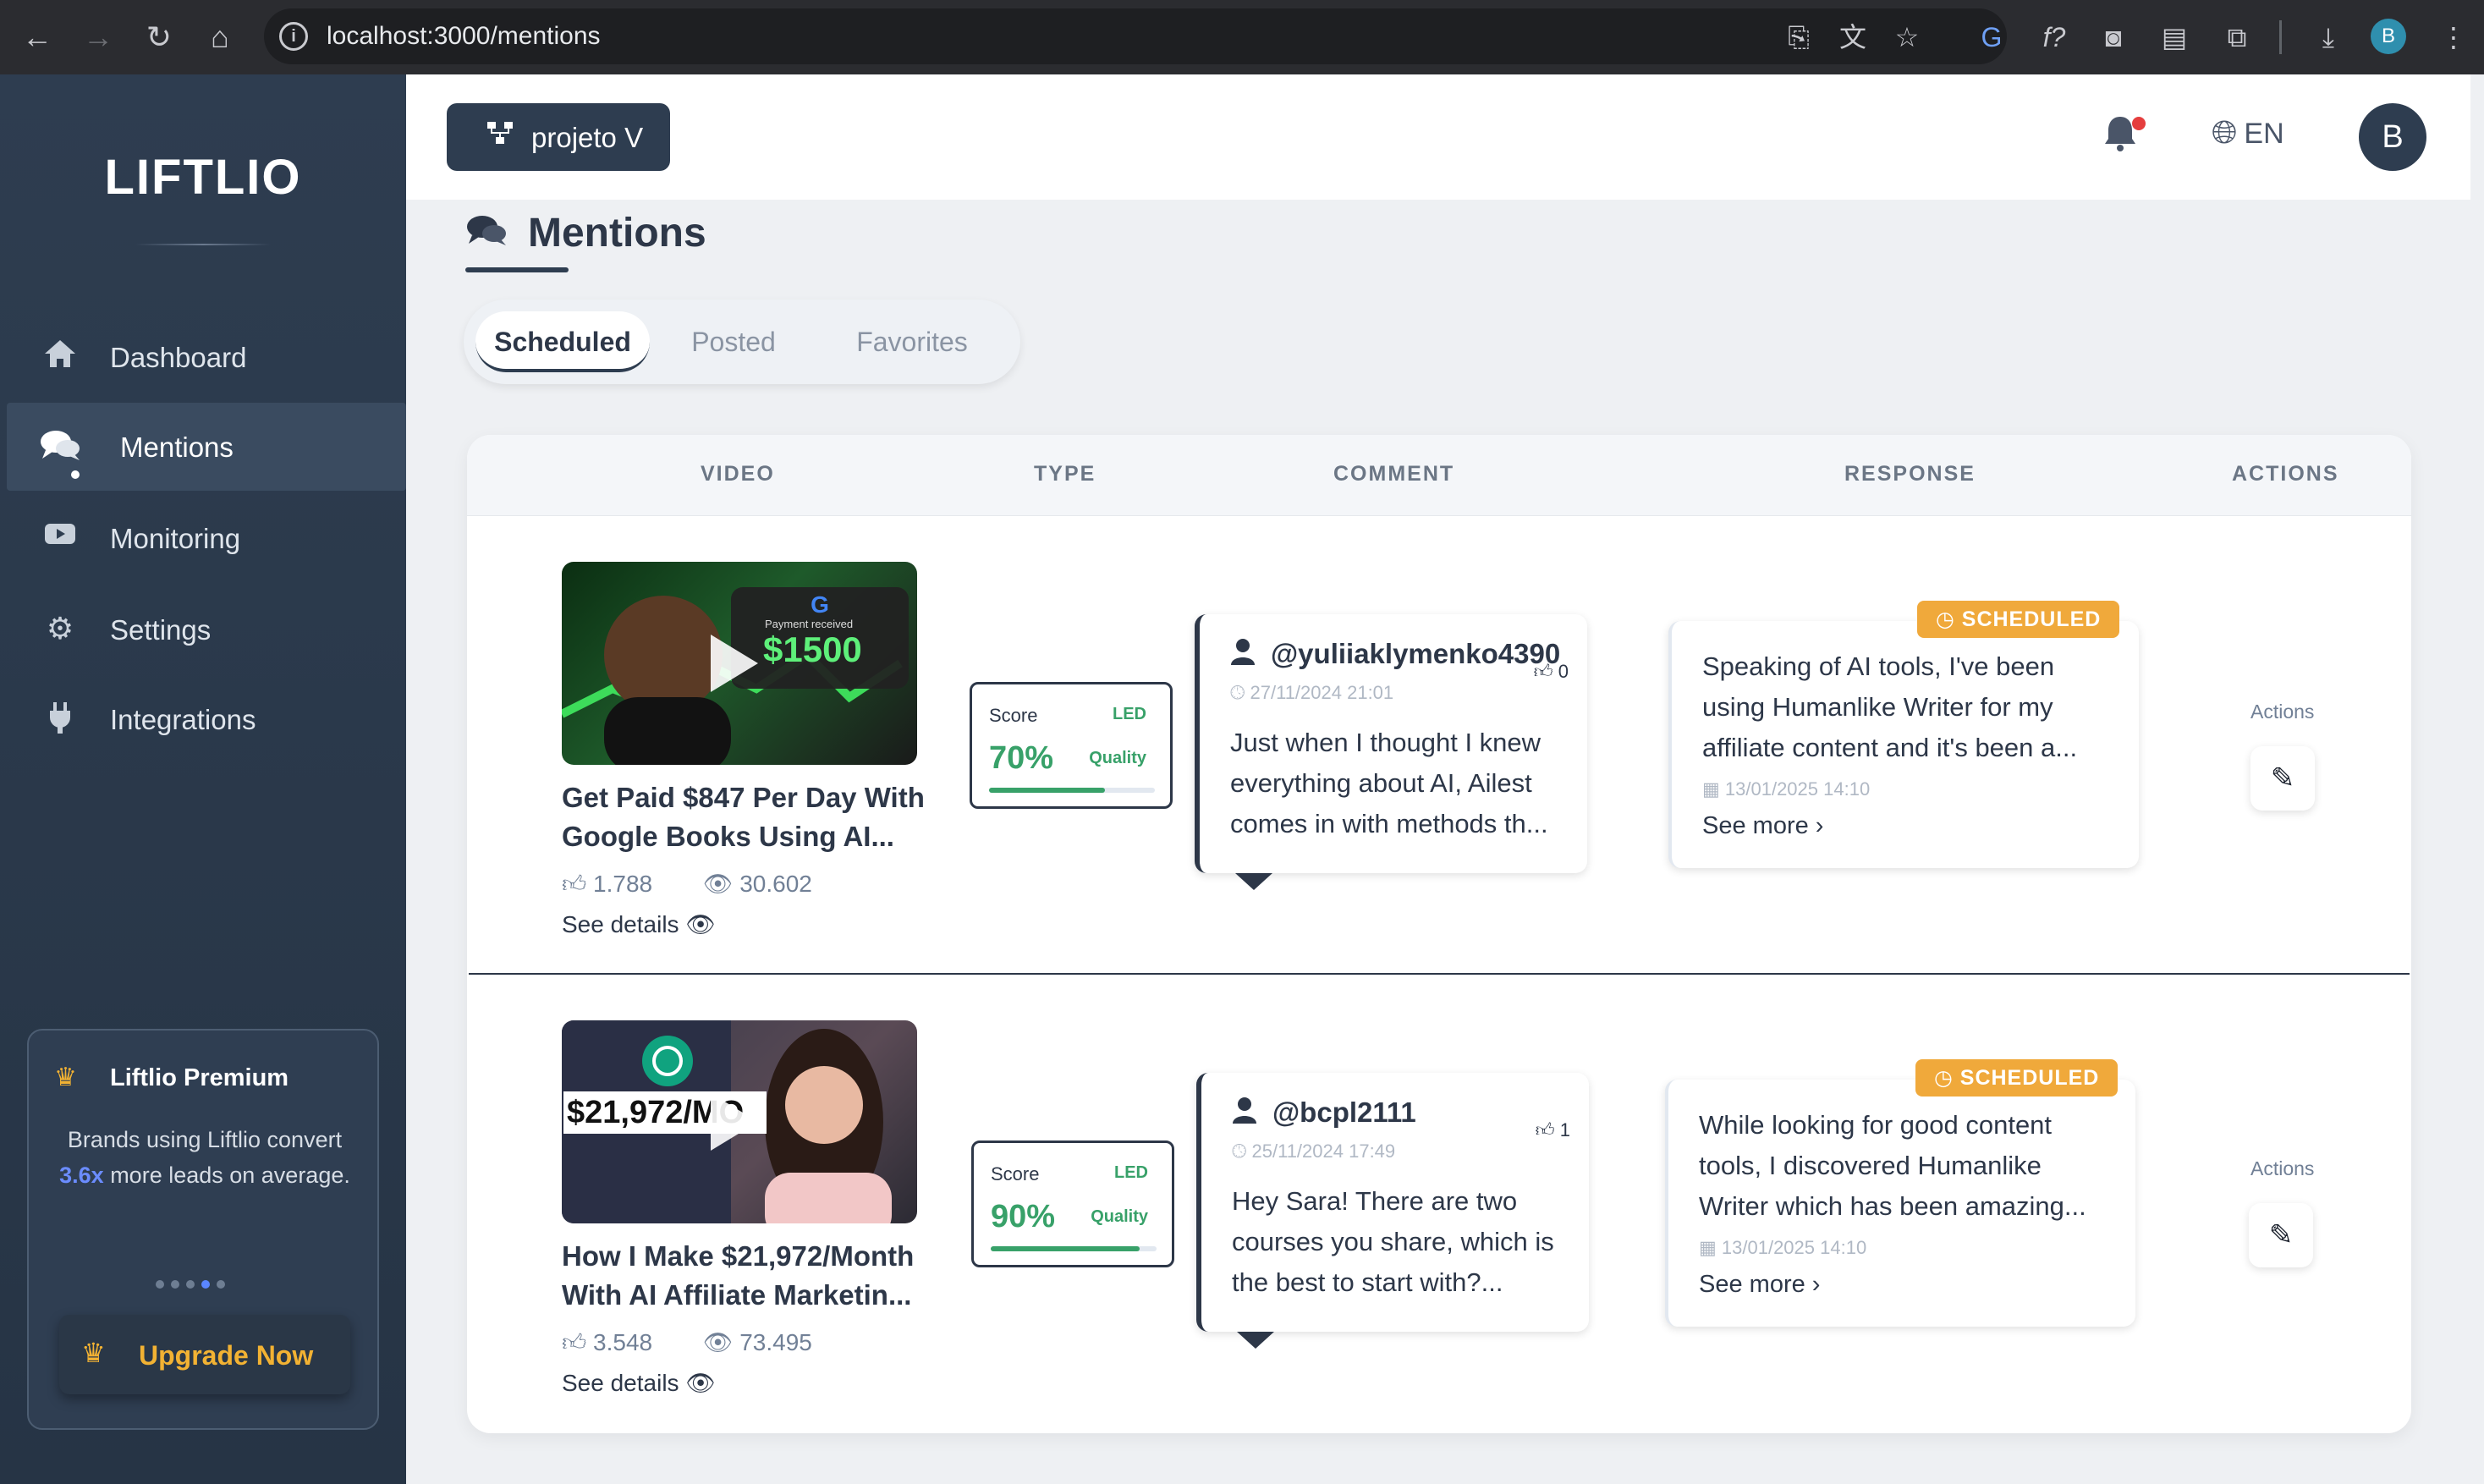 The width and height of the screenshot is (2484, 1484). Describe the element at coordinates (206, 719) in the screenshot. I see `sidebar-item-integrations: Integrations` at that location.